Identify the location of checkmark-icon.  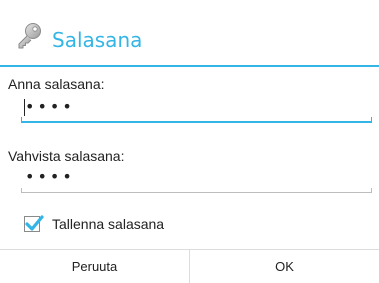
(34, 223).